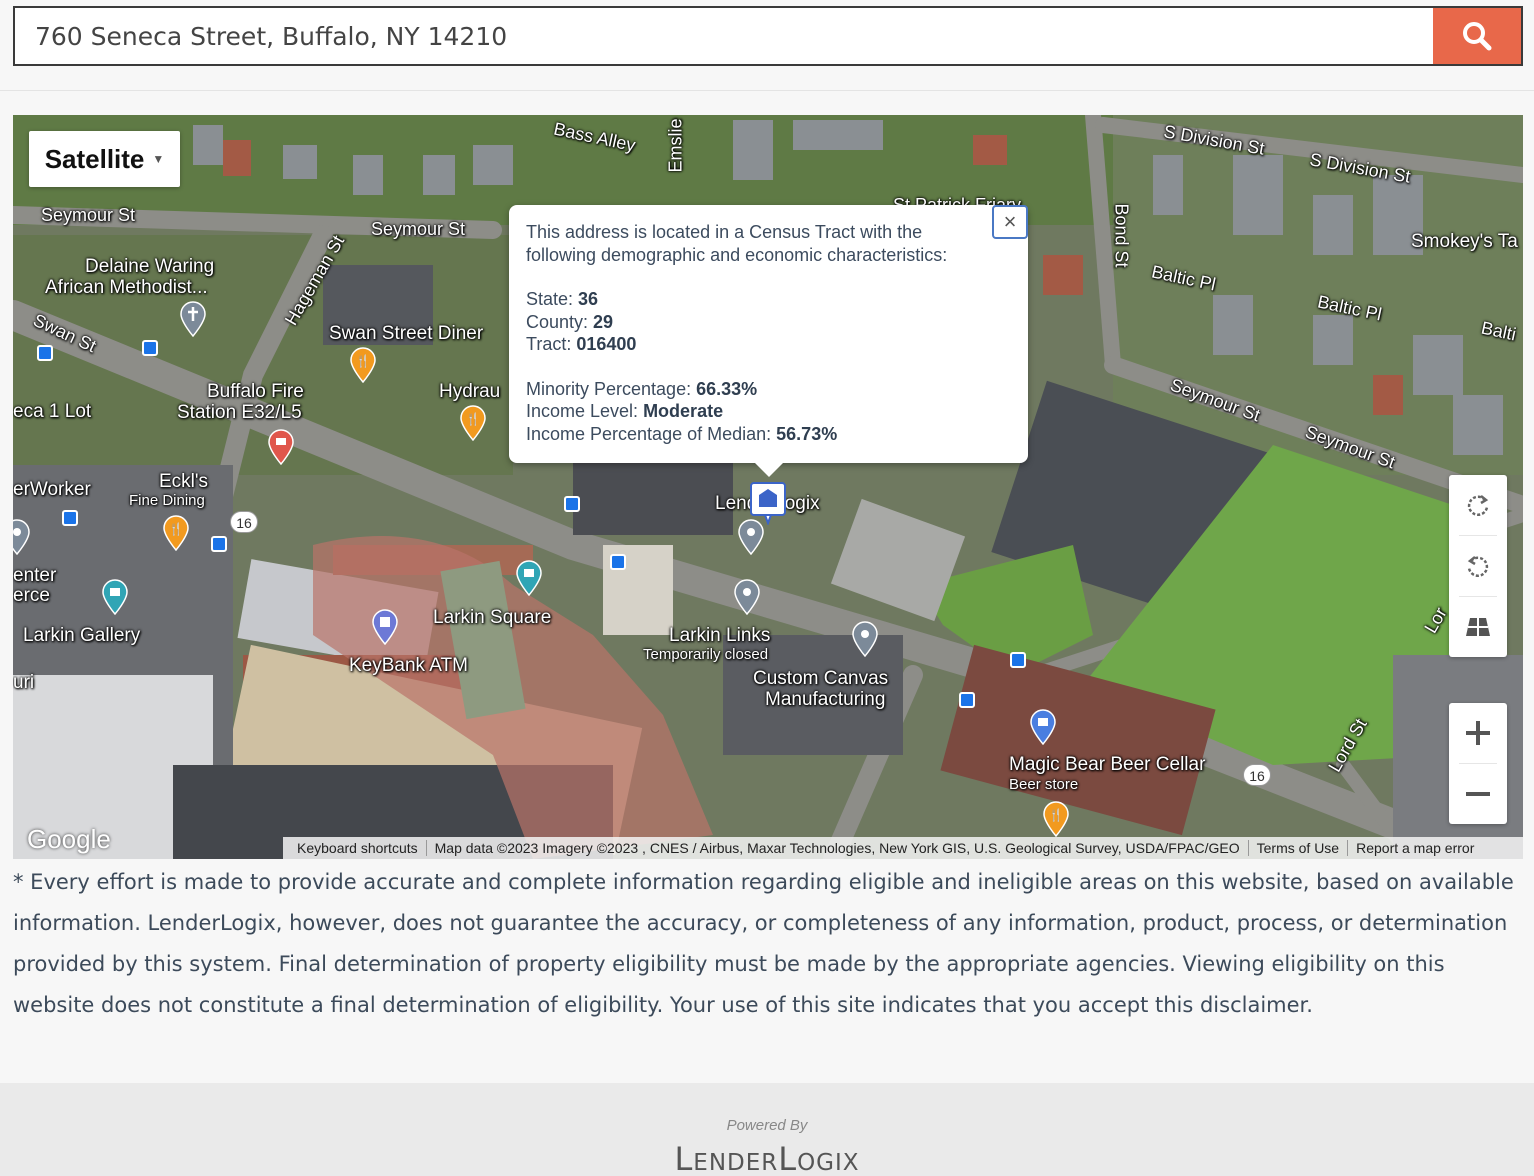 The width and height of the screenshot is (1534, 1176). What do you see at coordinates (720, 635) in the screenshot?
I see `map-label: Larkin Links` at bounding box center [720, 635].